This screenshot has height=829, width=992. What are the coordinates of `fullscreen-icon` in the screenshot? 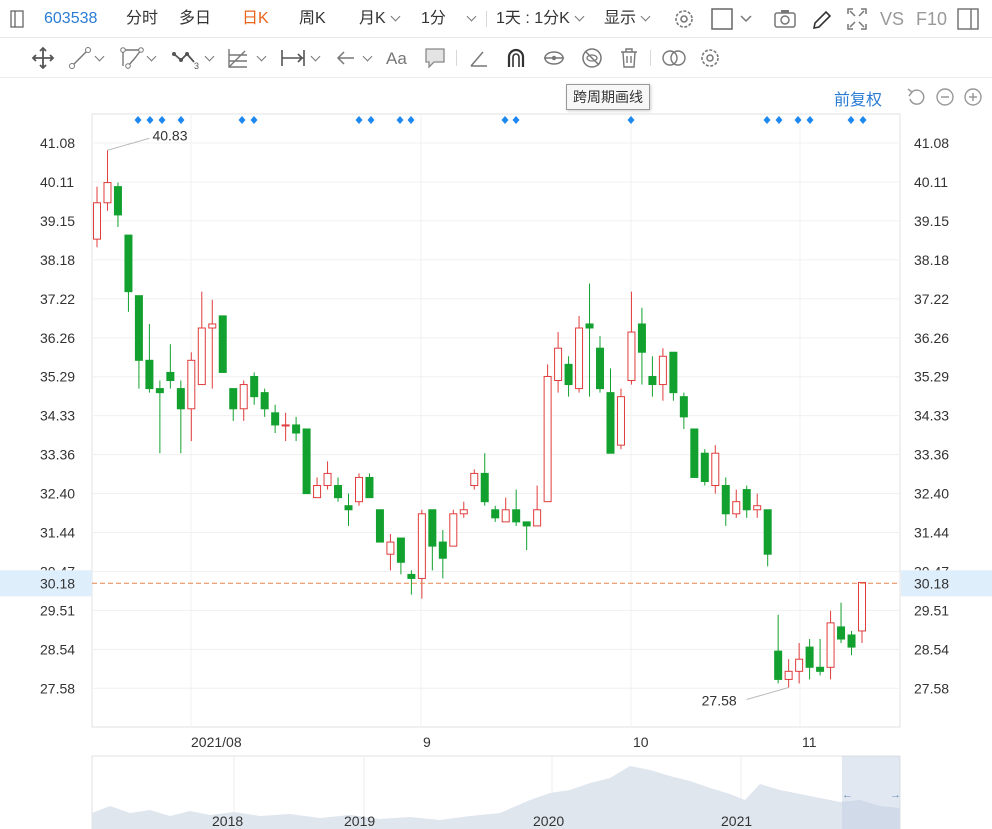 It's located at (857, 19).